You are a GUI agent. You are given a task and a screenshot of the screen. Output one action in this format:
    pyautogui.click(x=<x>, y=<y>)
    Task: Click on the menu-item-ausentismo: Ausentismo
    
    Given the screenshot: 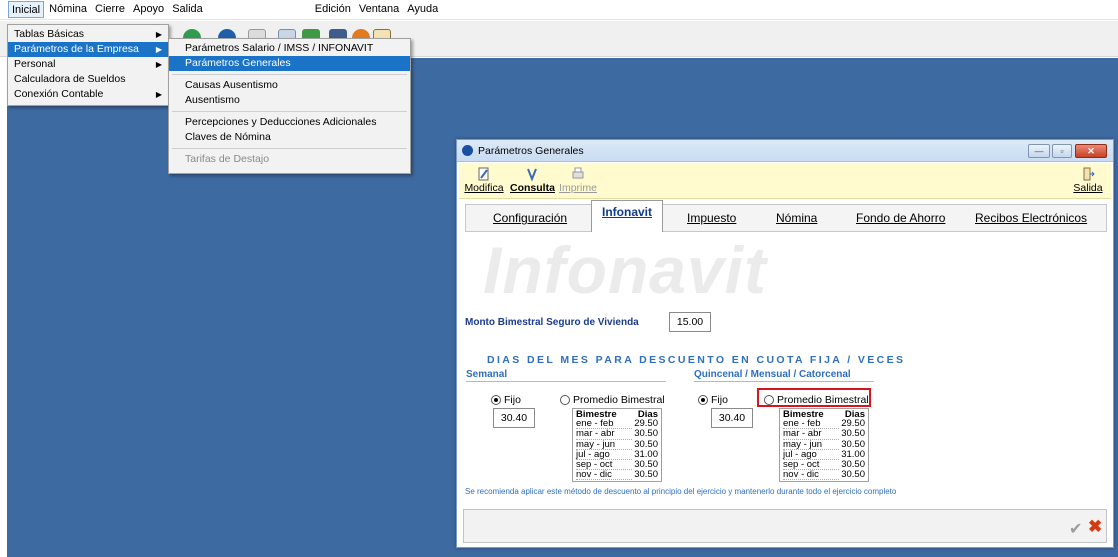 What is the action you would take?
    pyautogui.click(x=289, y=100)
    